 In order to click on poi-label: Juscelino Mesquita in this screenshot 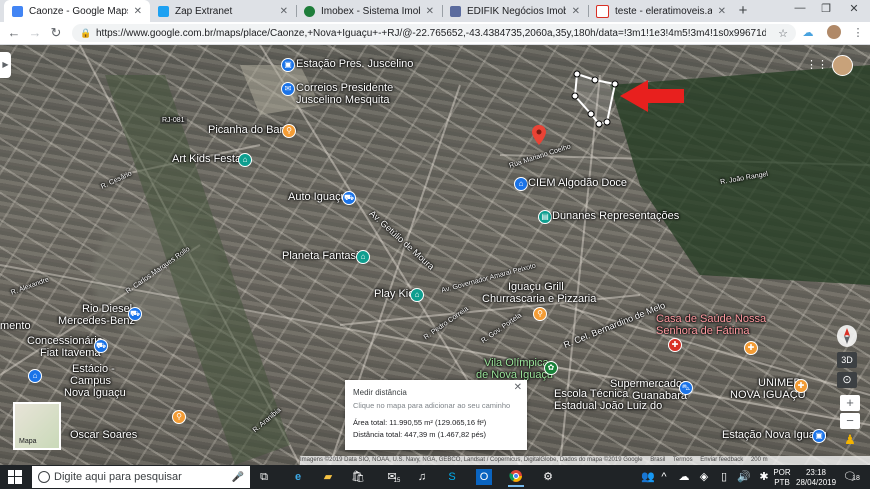, I will do `click(343, 100)`.